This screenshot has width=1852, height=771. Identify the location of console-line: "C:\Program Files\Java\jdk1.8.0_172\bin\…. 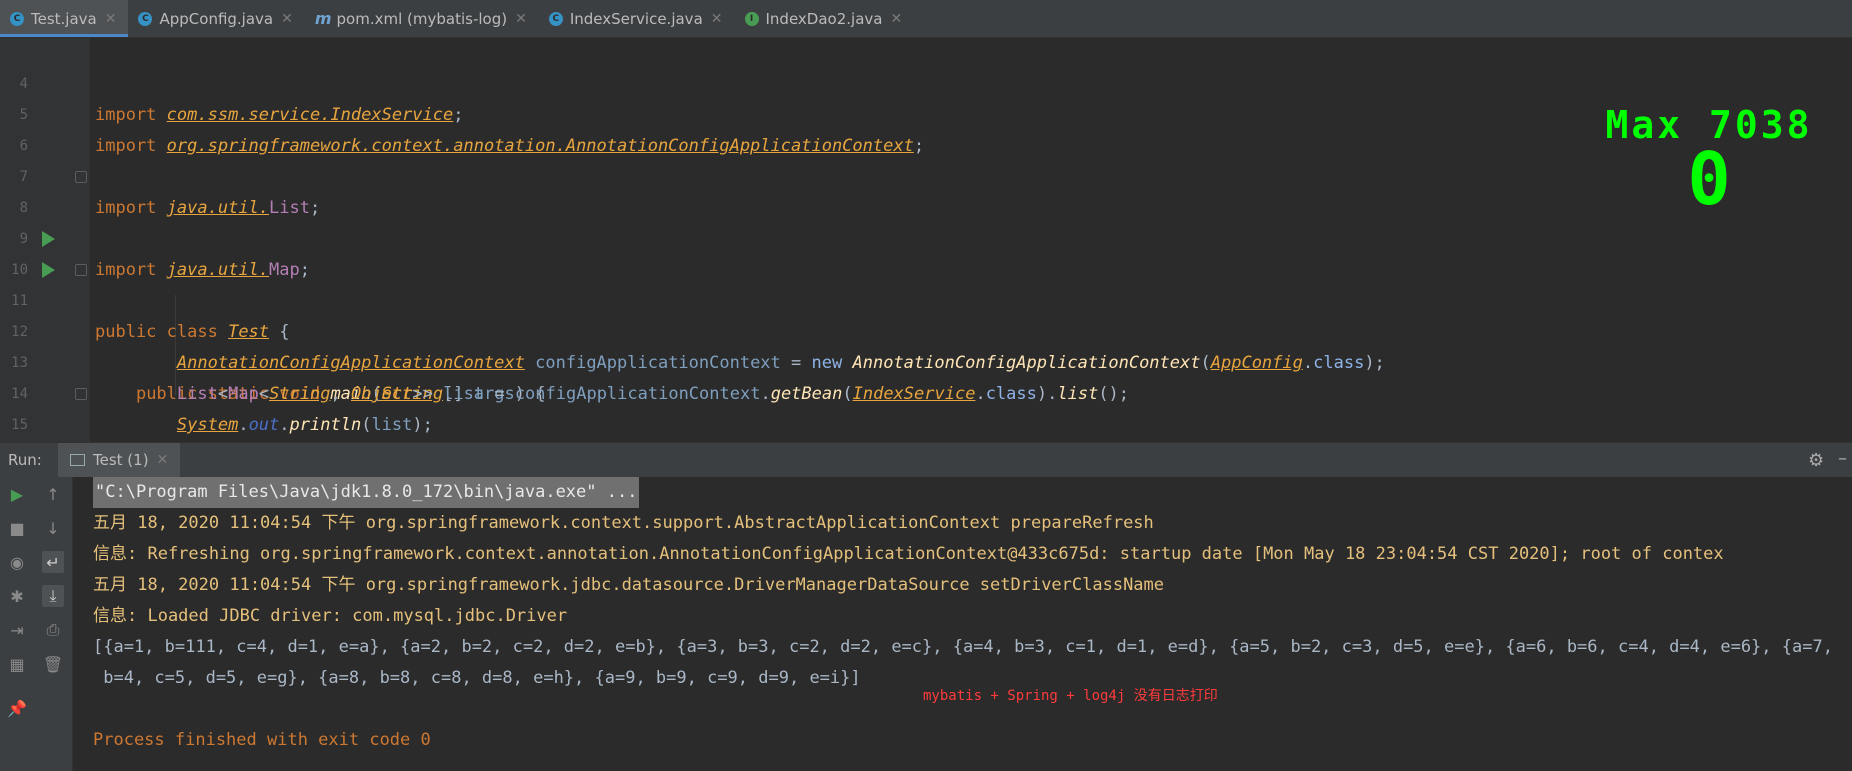
(366, 492).